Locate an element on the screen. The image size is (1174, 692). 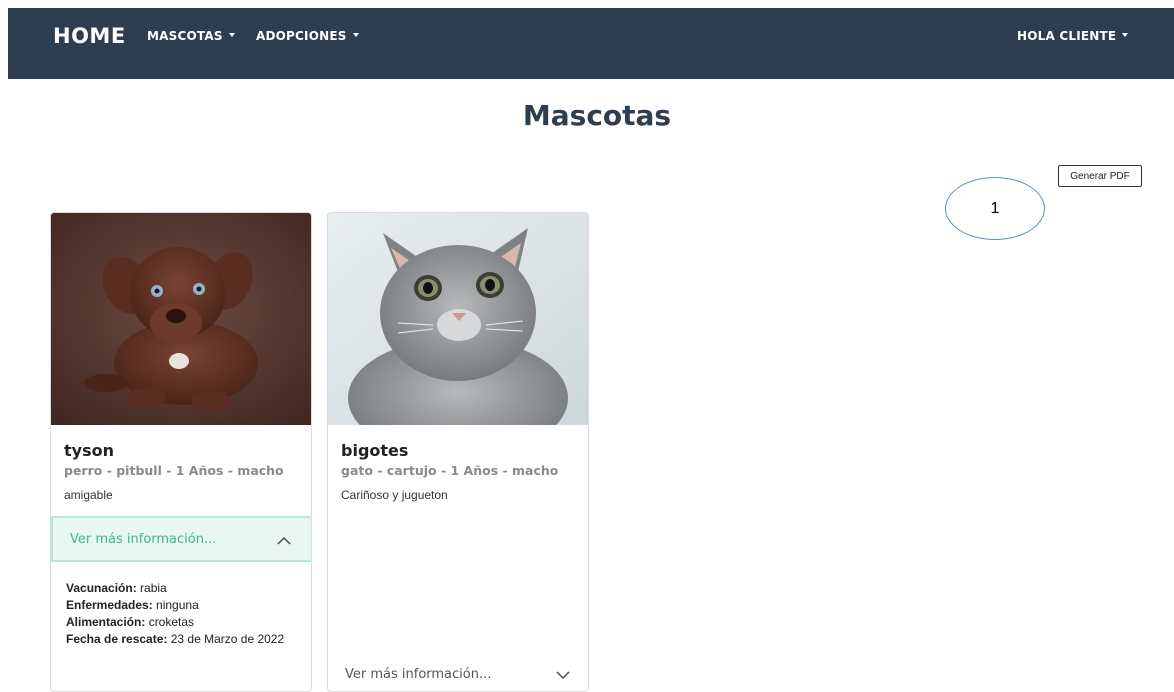
user-menu-label: HOLA CLIENTE is located at coordinates (1067, 36).